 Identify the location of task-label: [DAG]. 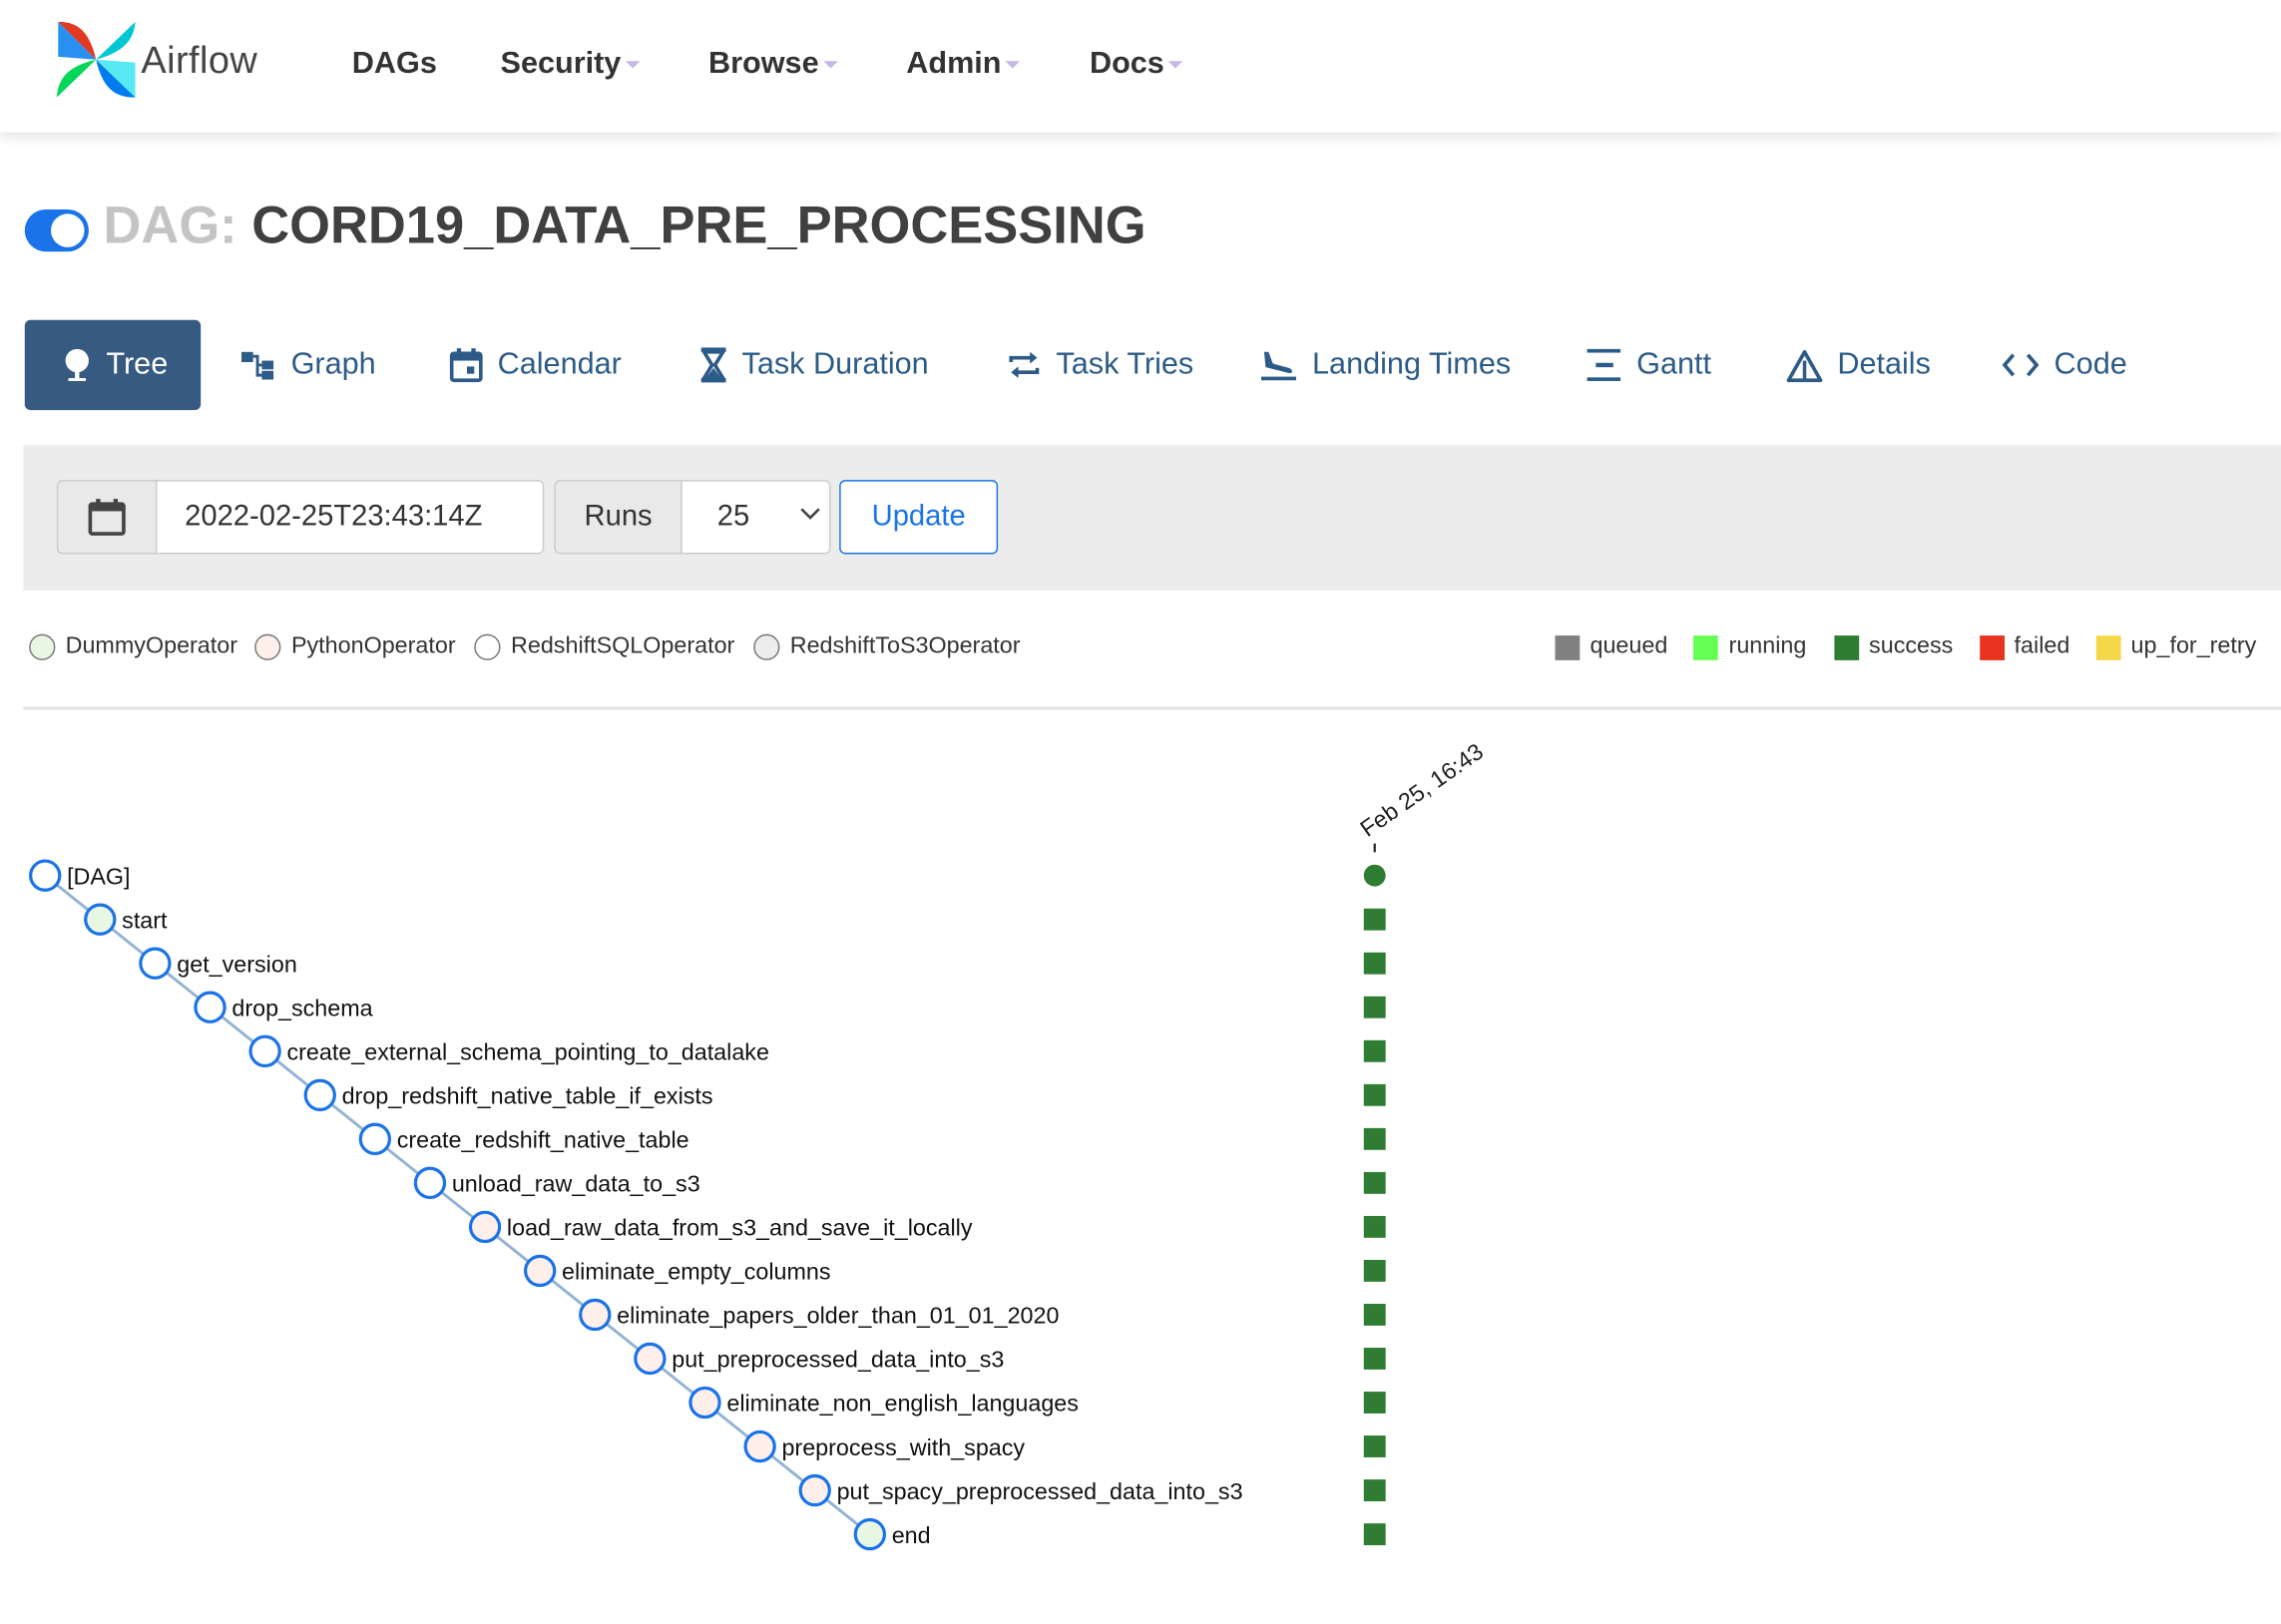
(99, 876).